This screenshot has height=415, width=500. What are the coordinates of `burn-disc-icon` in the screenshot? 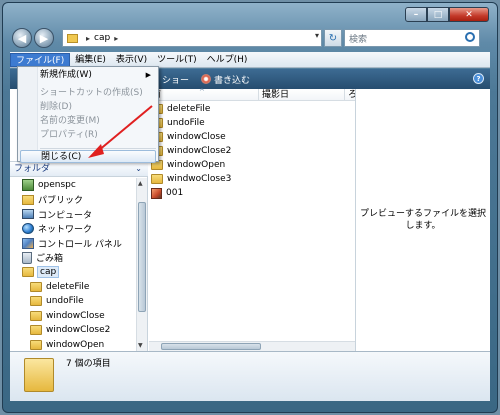 It's located at (206, 79).